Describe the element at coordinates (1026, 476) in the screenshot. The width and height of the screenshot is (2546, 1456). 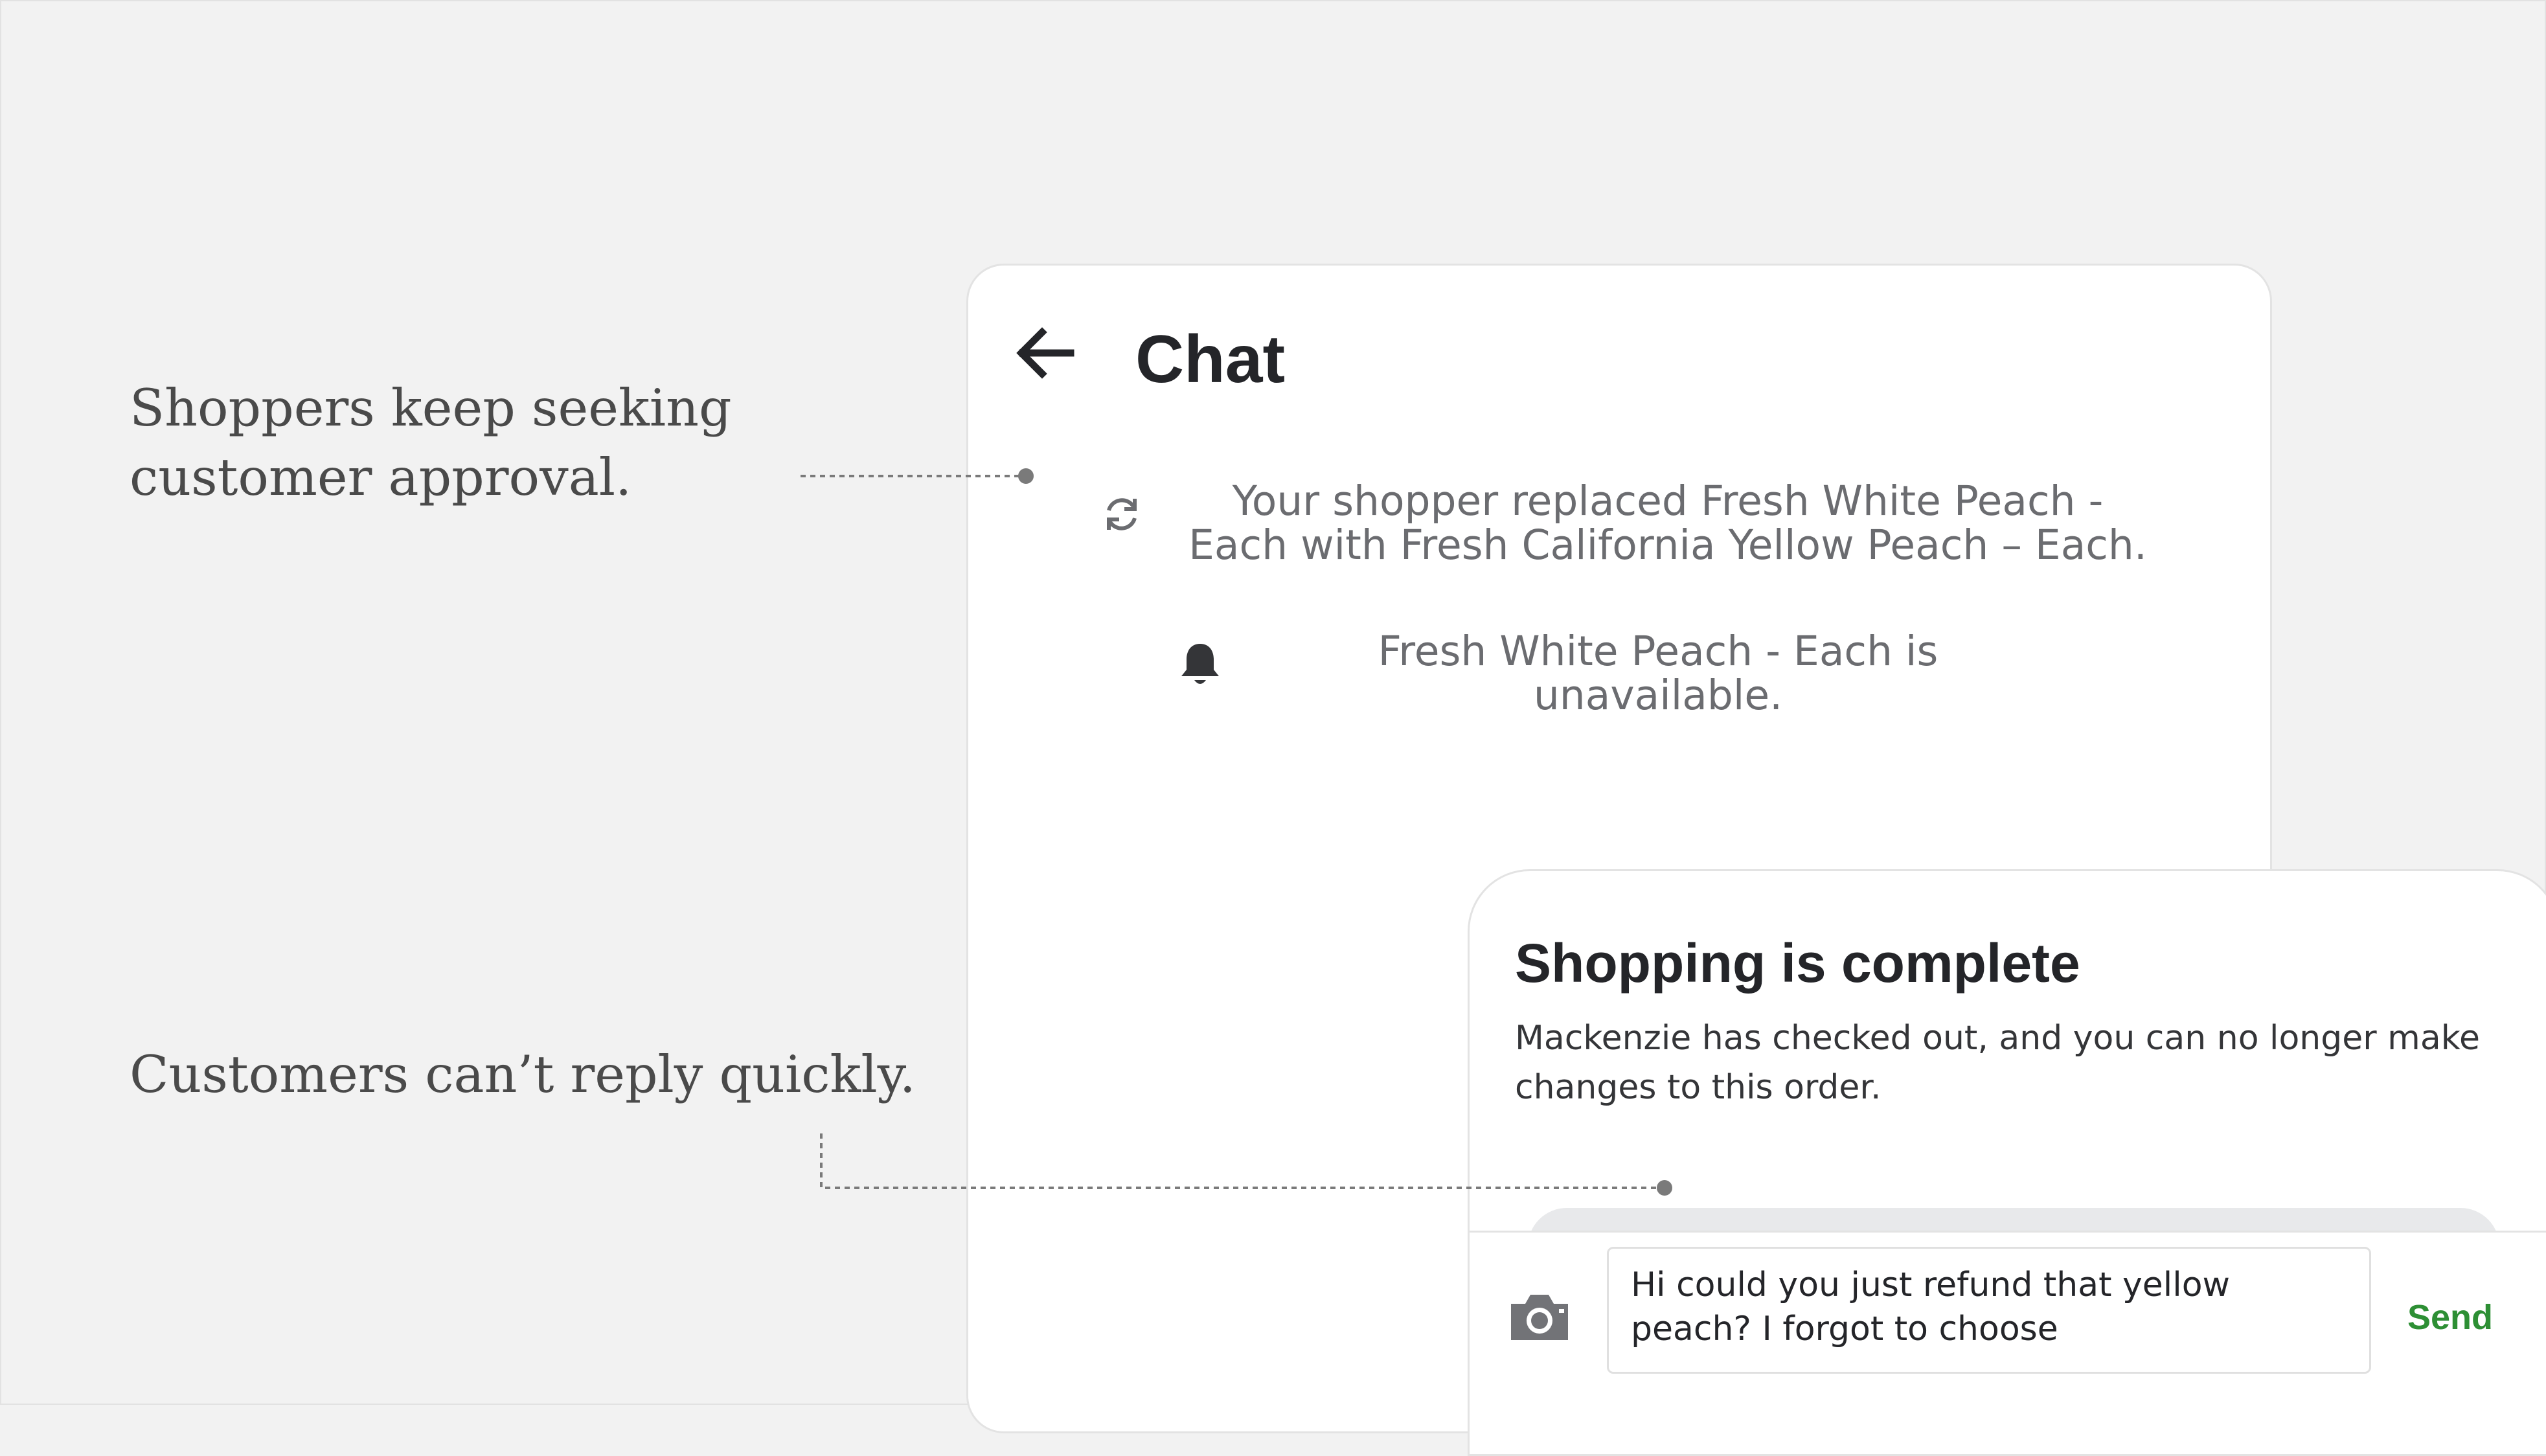
I see `connector-approval-dot` at that location.